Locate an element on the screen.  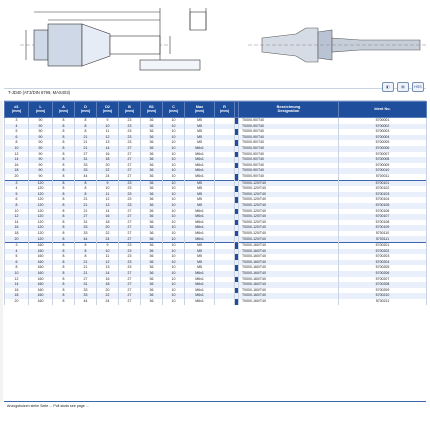
table-cell: 8 is located at coordinates (63, 302).